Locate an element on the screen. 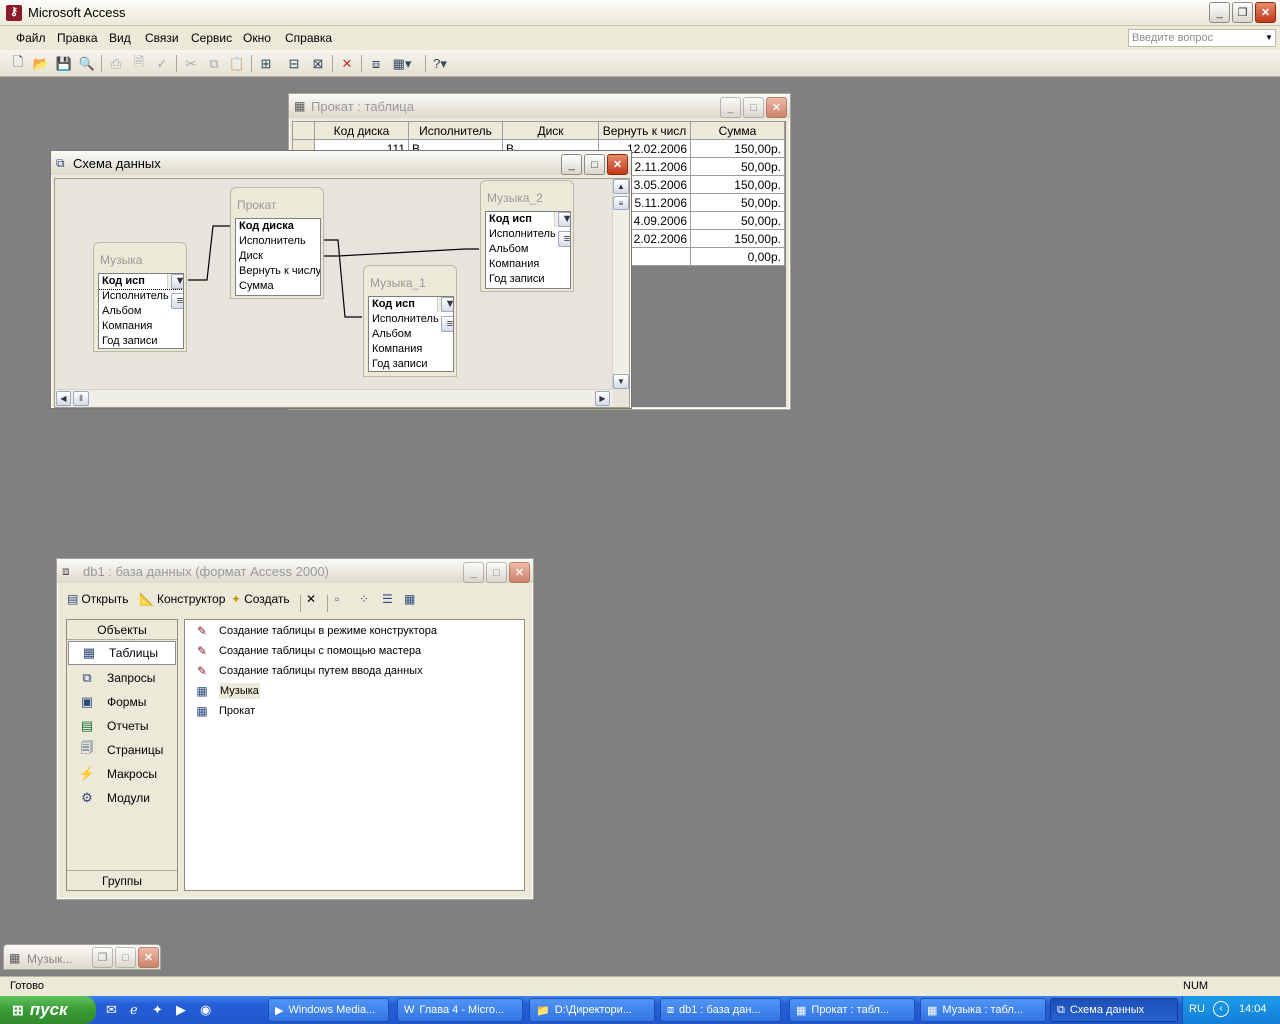 The width and height of the screenshot is (1280, 1024). chevron-down-icon: ▼ is located at coordinates (1269, 37).